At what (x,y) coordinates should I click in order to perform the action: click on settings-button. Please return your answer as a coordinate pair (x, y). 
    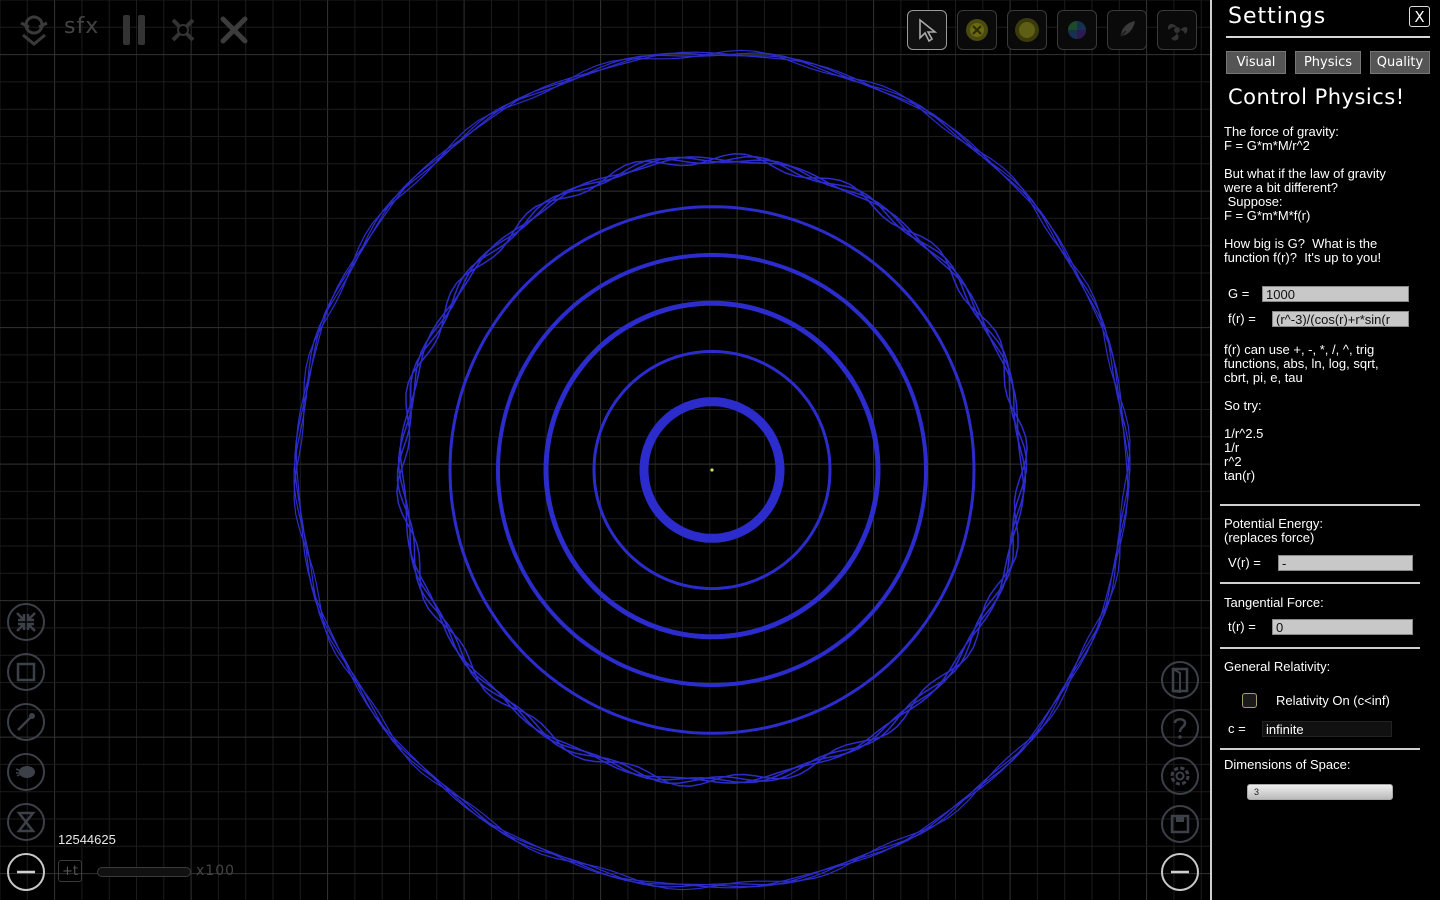
    Looking at the image, I should click on (1180, 776).